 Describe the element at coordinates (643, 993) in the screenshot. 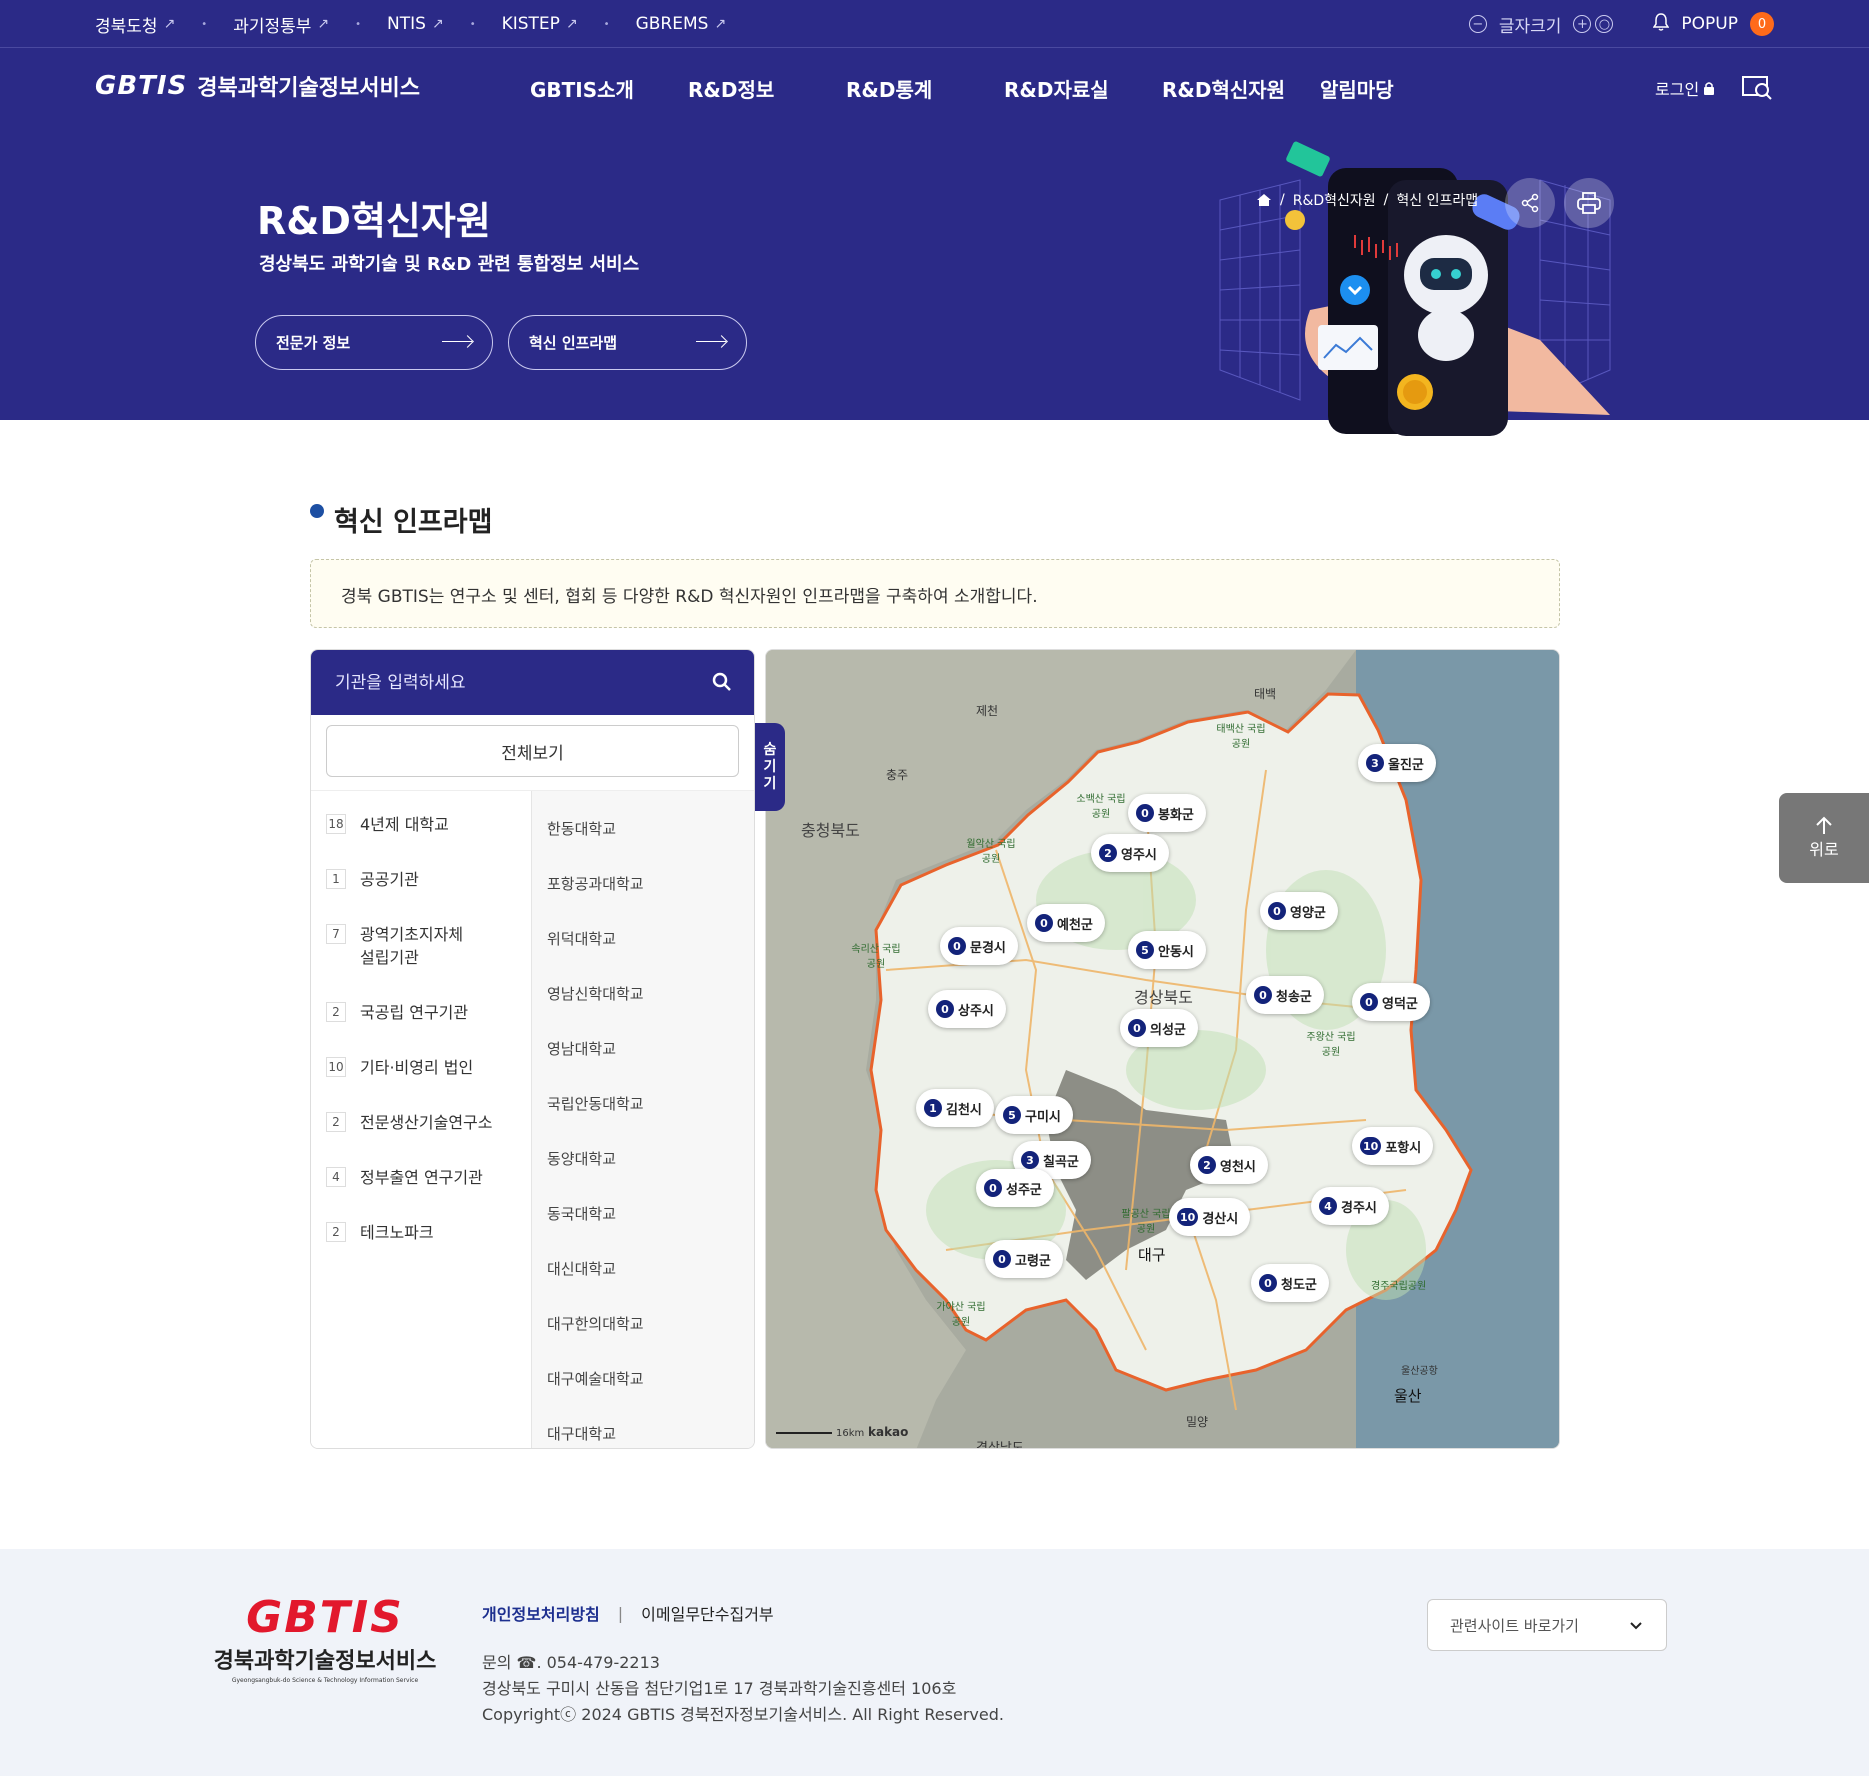

I see `institution-item: 영남신학대학교` at that location.